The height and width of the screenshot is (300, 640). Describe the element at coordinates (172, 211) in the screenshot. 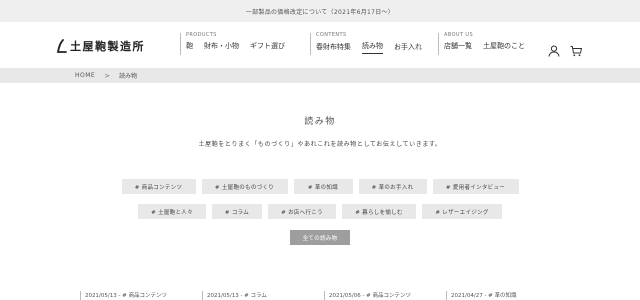

I see `tag-people: # 土屋鞄と人々` at that location.